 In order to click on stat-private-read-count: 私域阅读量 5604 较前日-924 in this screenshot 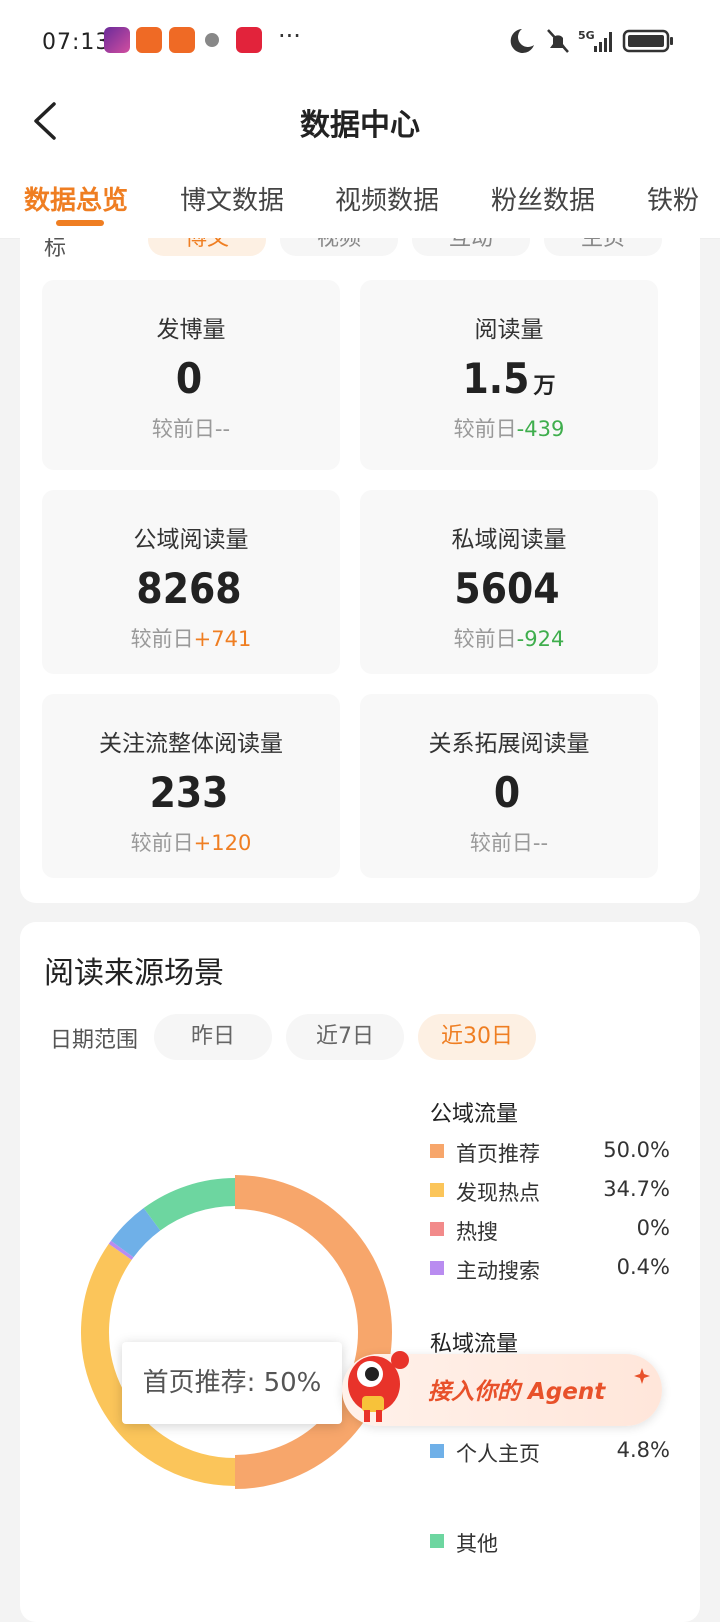, I will do `click(509, 582)`.